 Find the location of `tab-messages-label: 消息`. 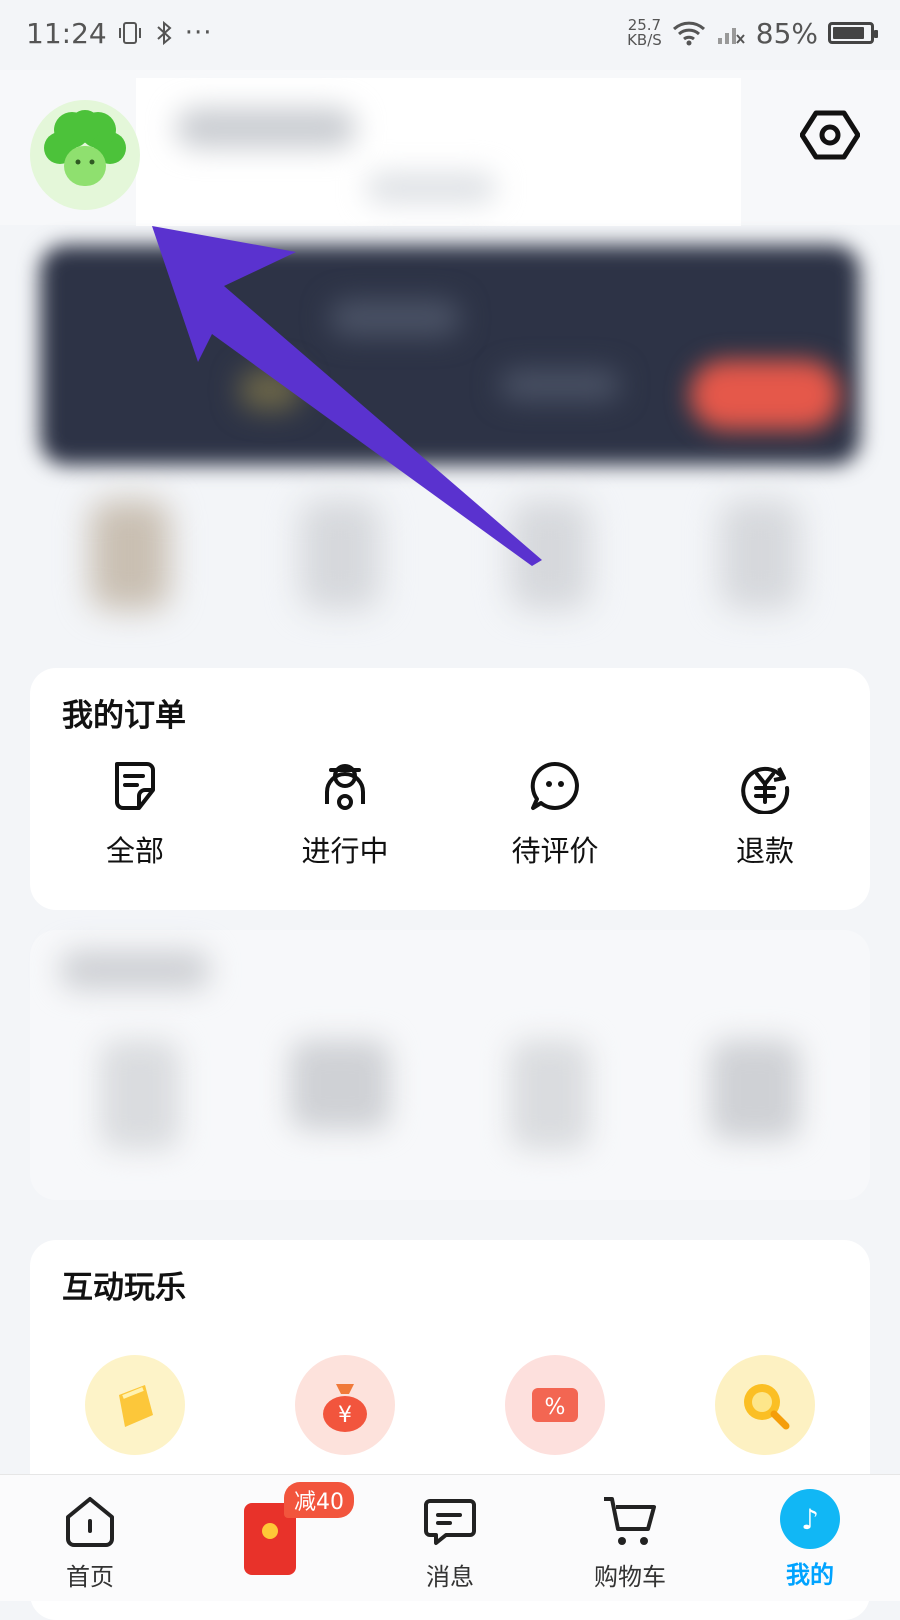

tab-messages-label: 消息 is located at coordinates (450, 1577).